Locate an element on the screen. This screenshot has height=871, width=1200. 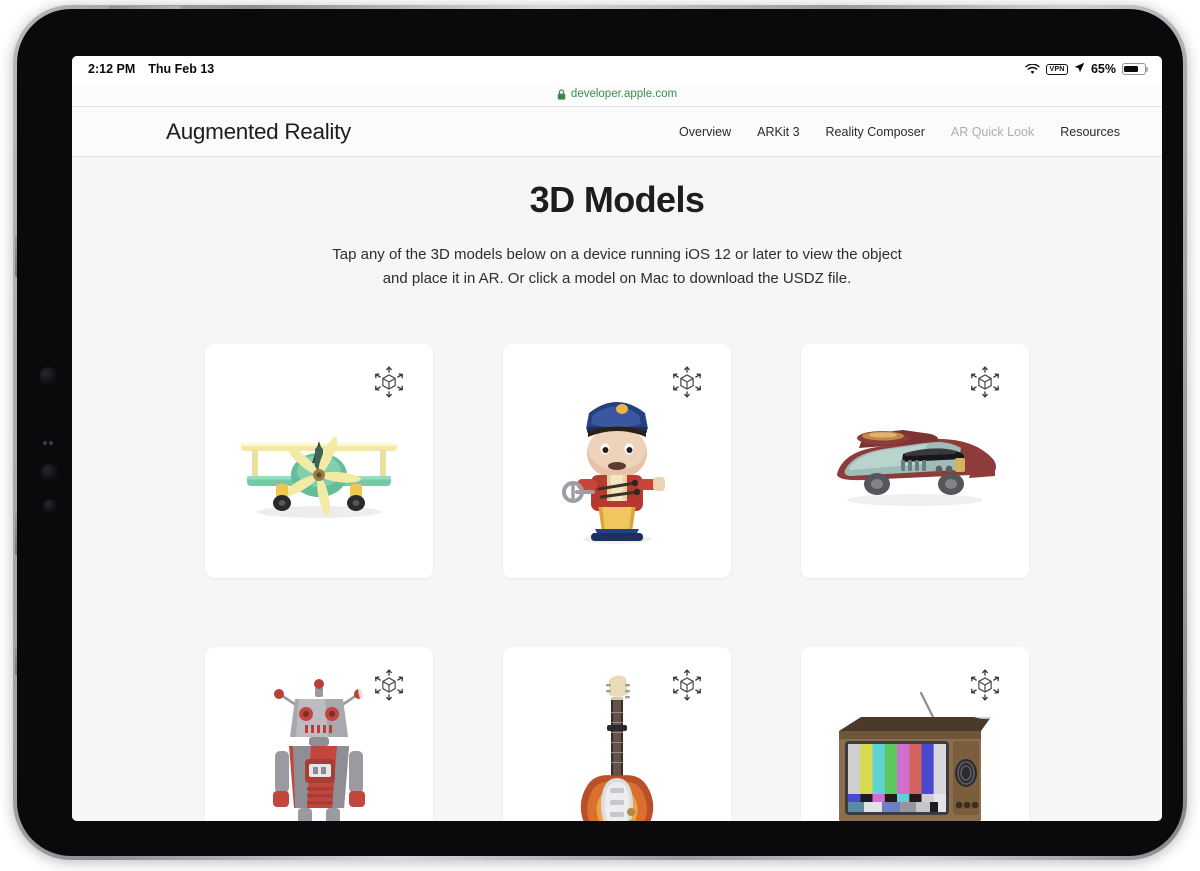
browser-address-bar: developer.apple.com is located at coordinates (617, 94).